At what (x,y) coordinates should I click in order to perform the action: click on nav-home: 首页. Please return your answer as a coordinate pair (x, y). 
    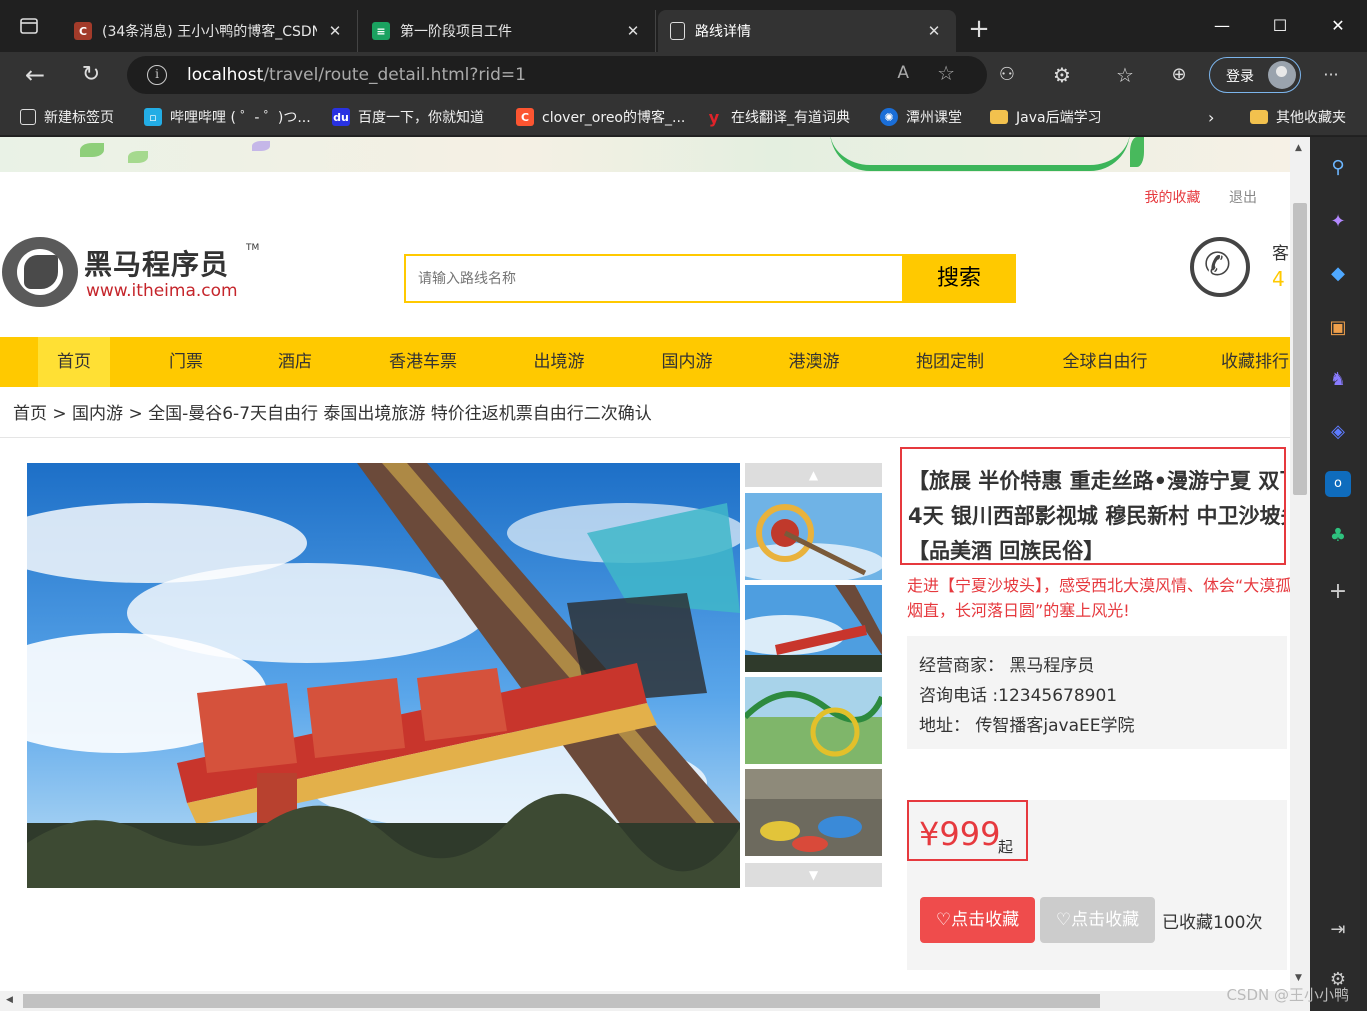
    Looking at the image, I should click on (74, 362).